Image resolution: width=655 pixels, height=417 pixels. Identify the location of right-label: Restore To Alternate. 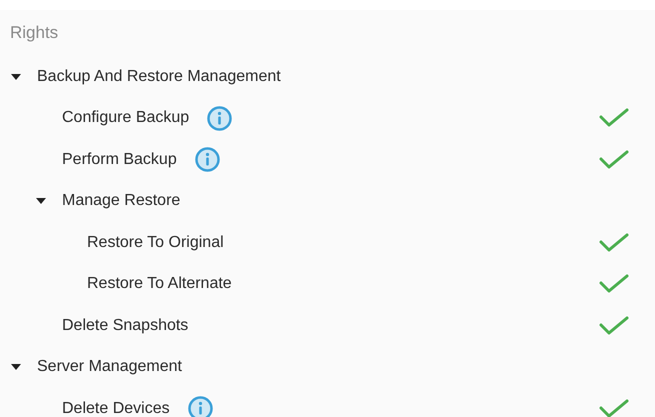
(159, 284).